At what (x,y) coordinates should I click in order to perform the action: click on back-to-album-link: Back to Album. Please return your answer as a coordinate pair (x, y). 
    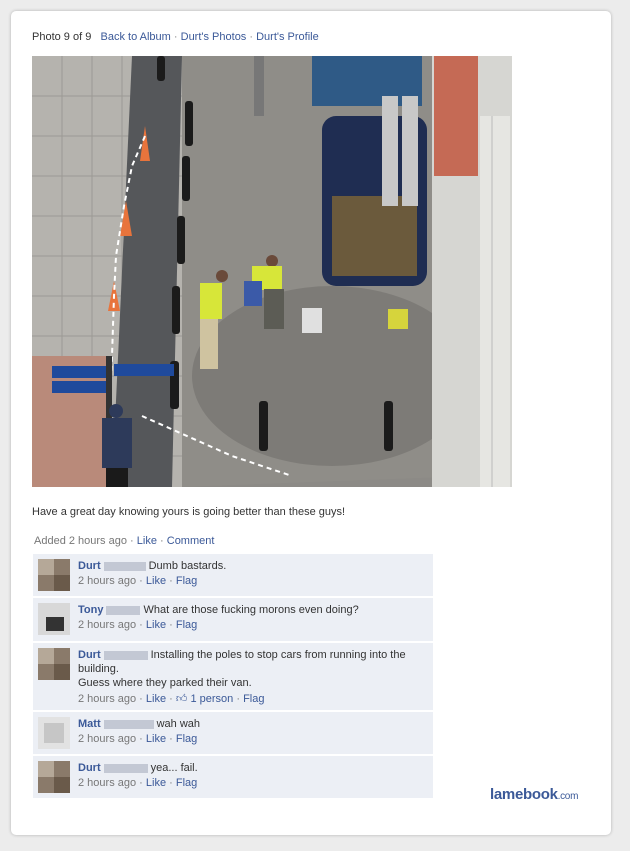
    Looking at the image, I should click on (136, 37).